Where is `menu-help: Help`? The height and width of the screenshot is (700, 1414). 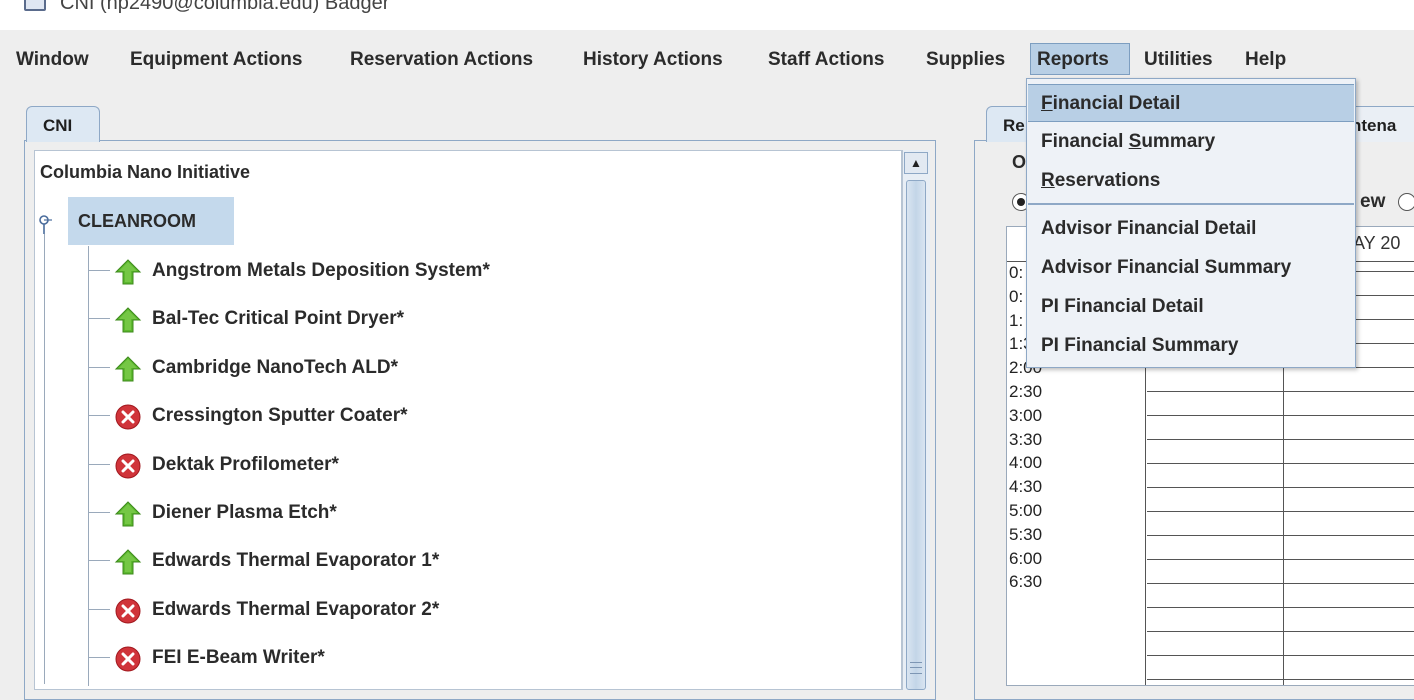 menu-help: Help is located at coordinates (1265, 60).